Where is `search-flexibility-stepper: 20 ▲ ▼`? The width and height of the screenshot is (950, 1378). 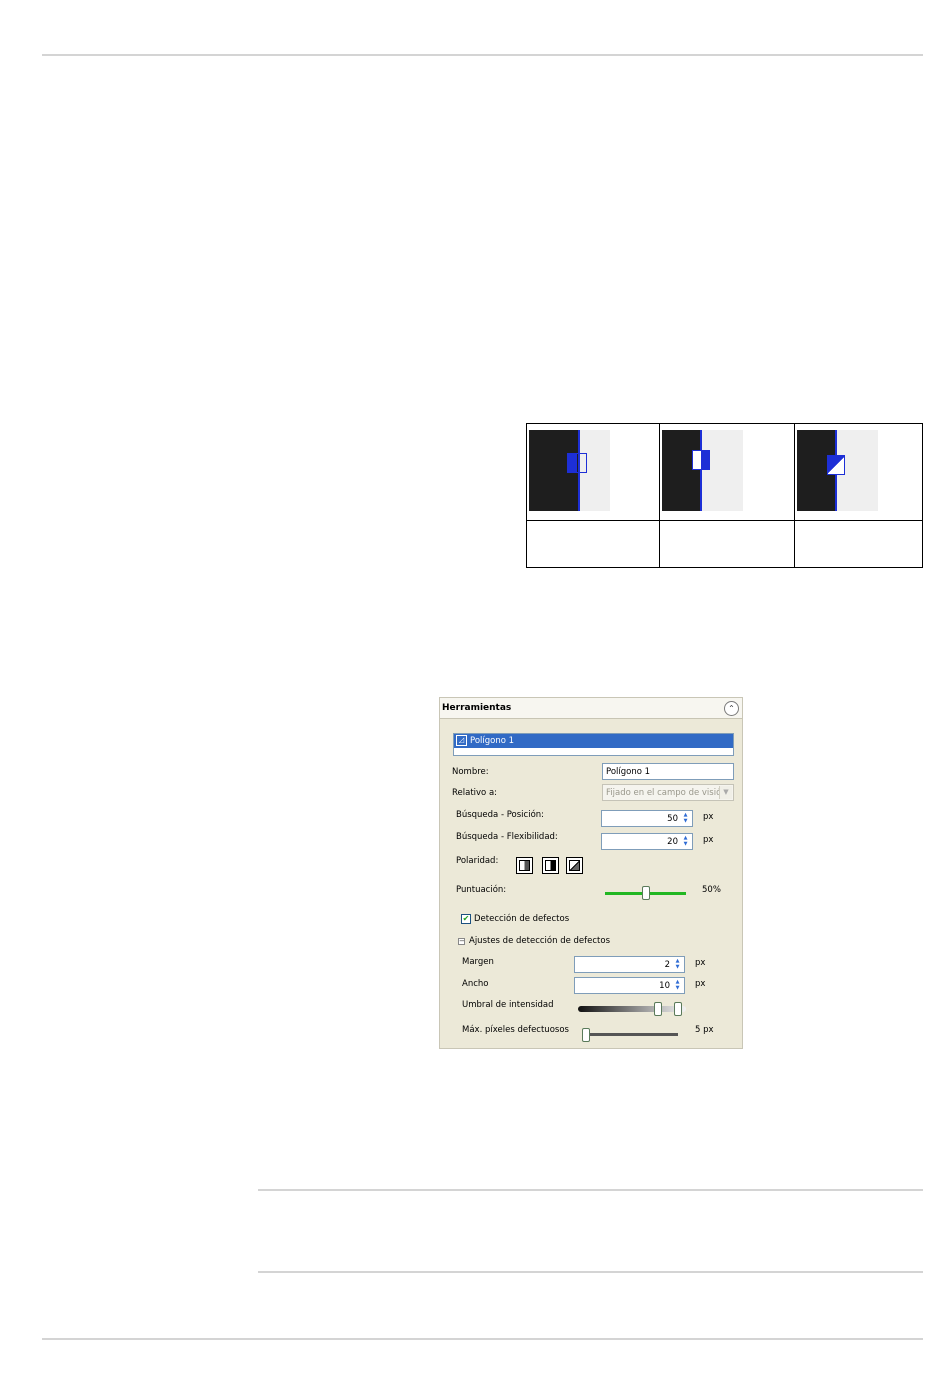
search-flexibility-stepper: 20 ▲ ▼ is located at coordinates (647, 841).